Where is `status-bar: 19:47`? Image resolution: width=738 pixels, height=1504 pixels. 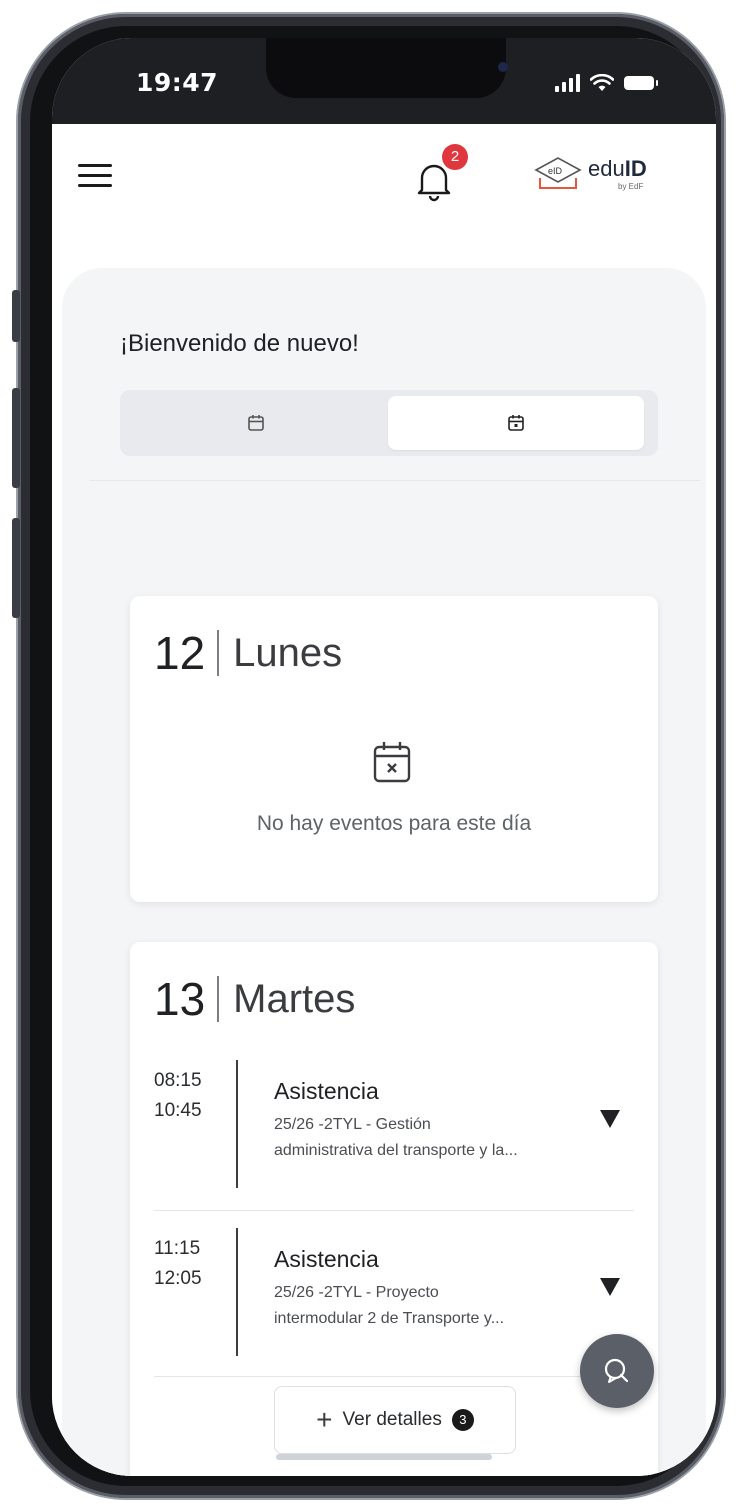
status-bar: 19:47 is located at coordinates (384, 81).